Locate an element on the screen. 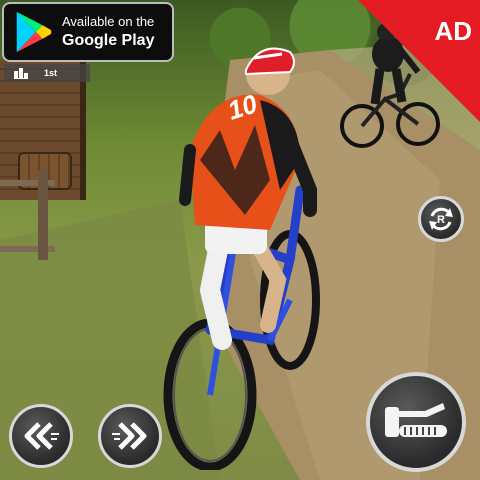 Image resolution: width=480 pixels, height=480 pixels. accelerate-button is located at coordinates (416, 422).